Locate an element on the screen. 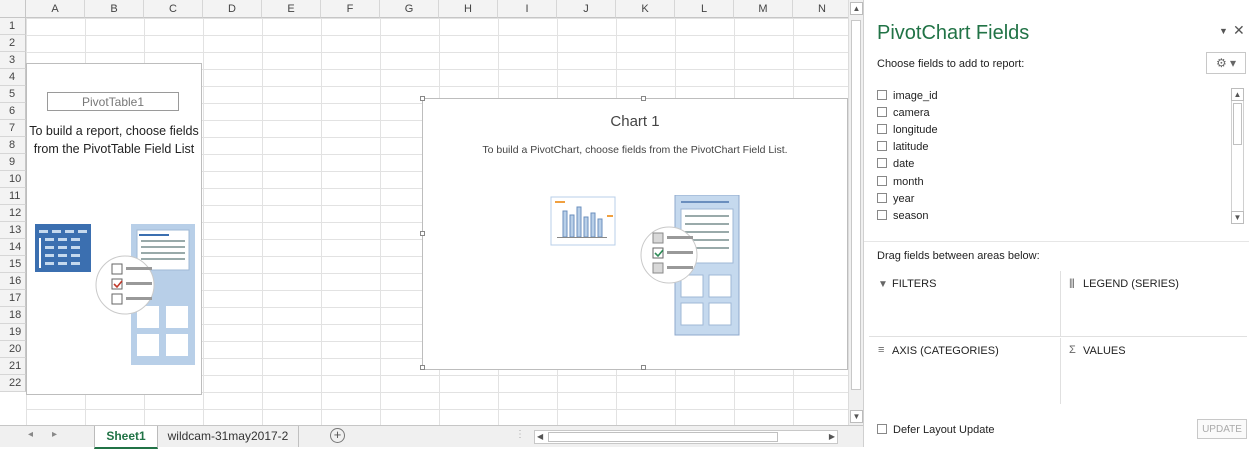 This screenshot has width=1249, height=449. row-header: 17 is located at coordinates (13, 298).